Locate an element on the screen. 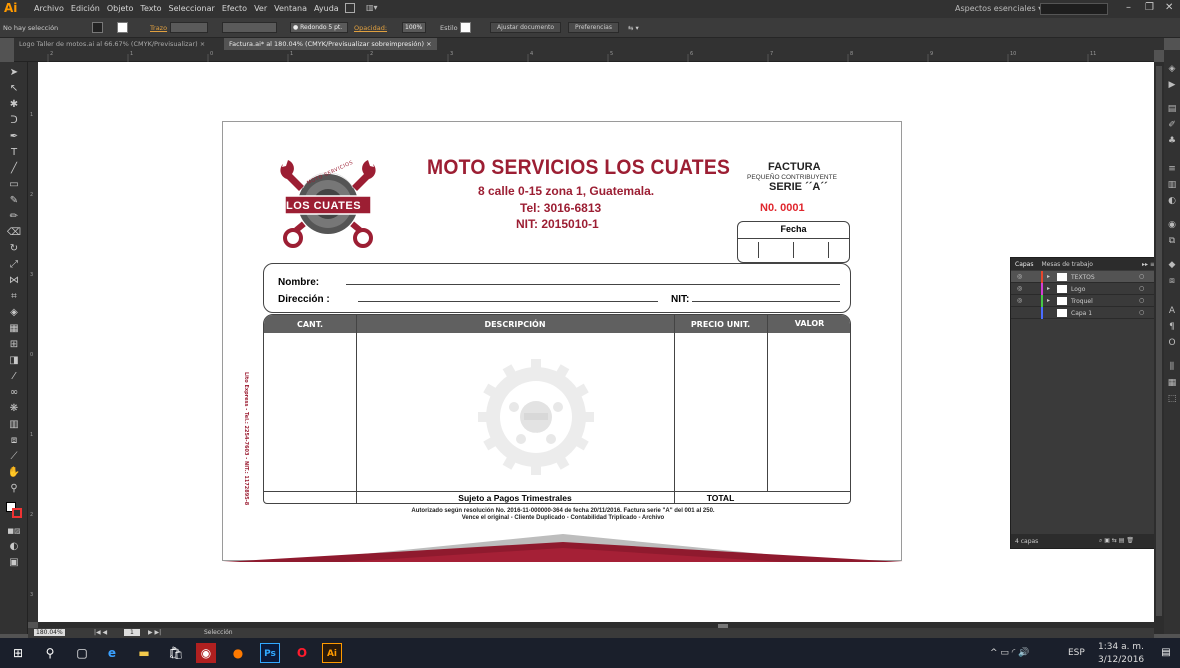 Image resolution: width=1180 pixels, height=668 pixels. fit-document-button: Ajustar documento is located at coordinates (526, 27).